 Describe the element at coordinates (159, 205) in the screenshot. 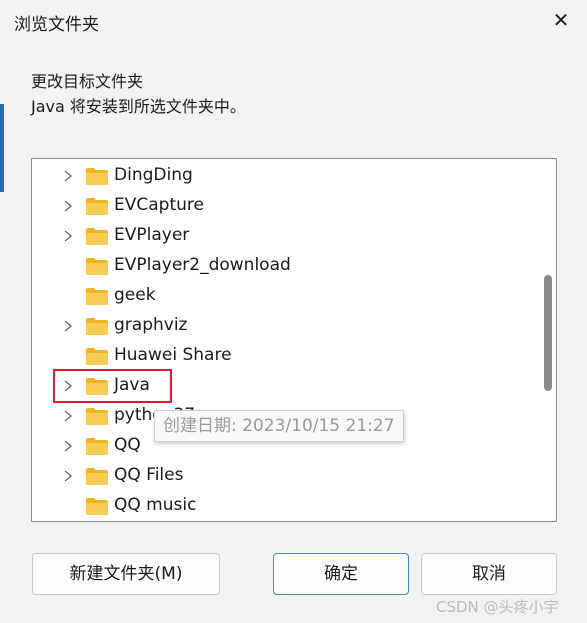

I see `tree-item-label: EVCapture` at that location.